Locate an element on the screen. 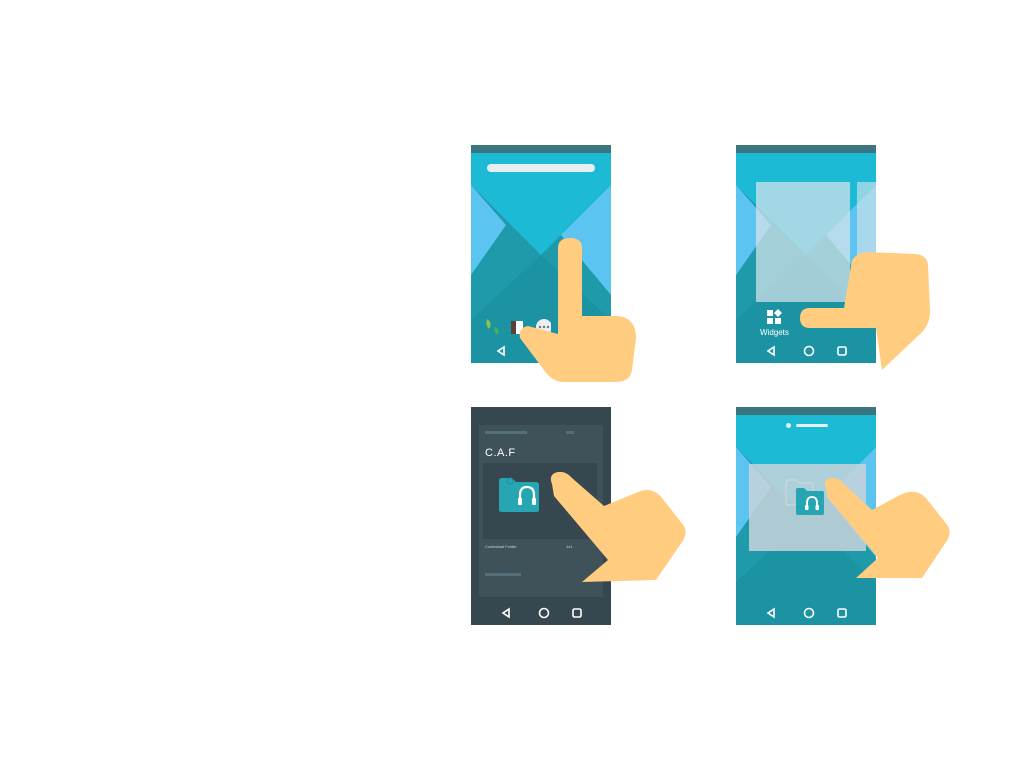 This screenshot has width=1024, height=768. contextual-folder-label: Contextual Folder is located at coordinates (501, 546).